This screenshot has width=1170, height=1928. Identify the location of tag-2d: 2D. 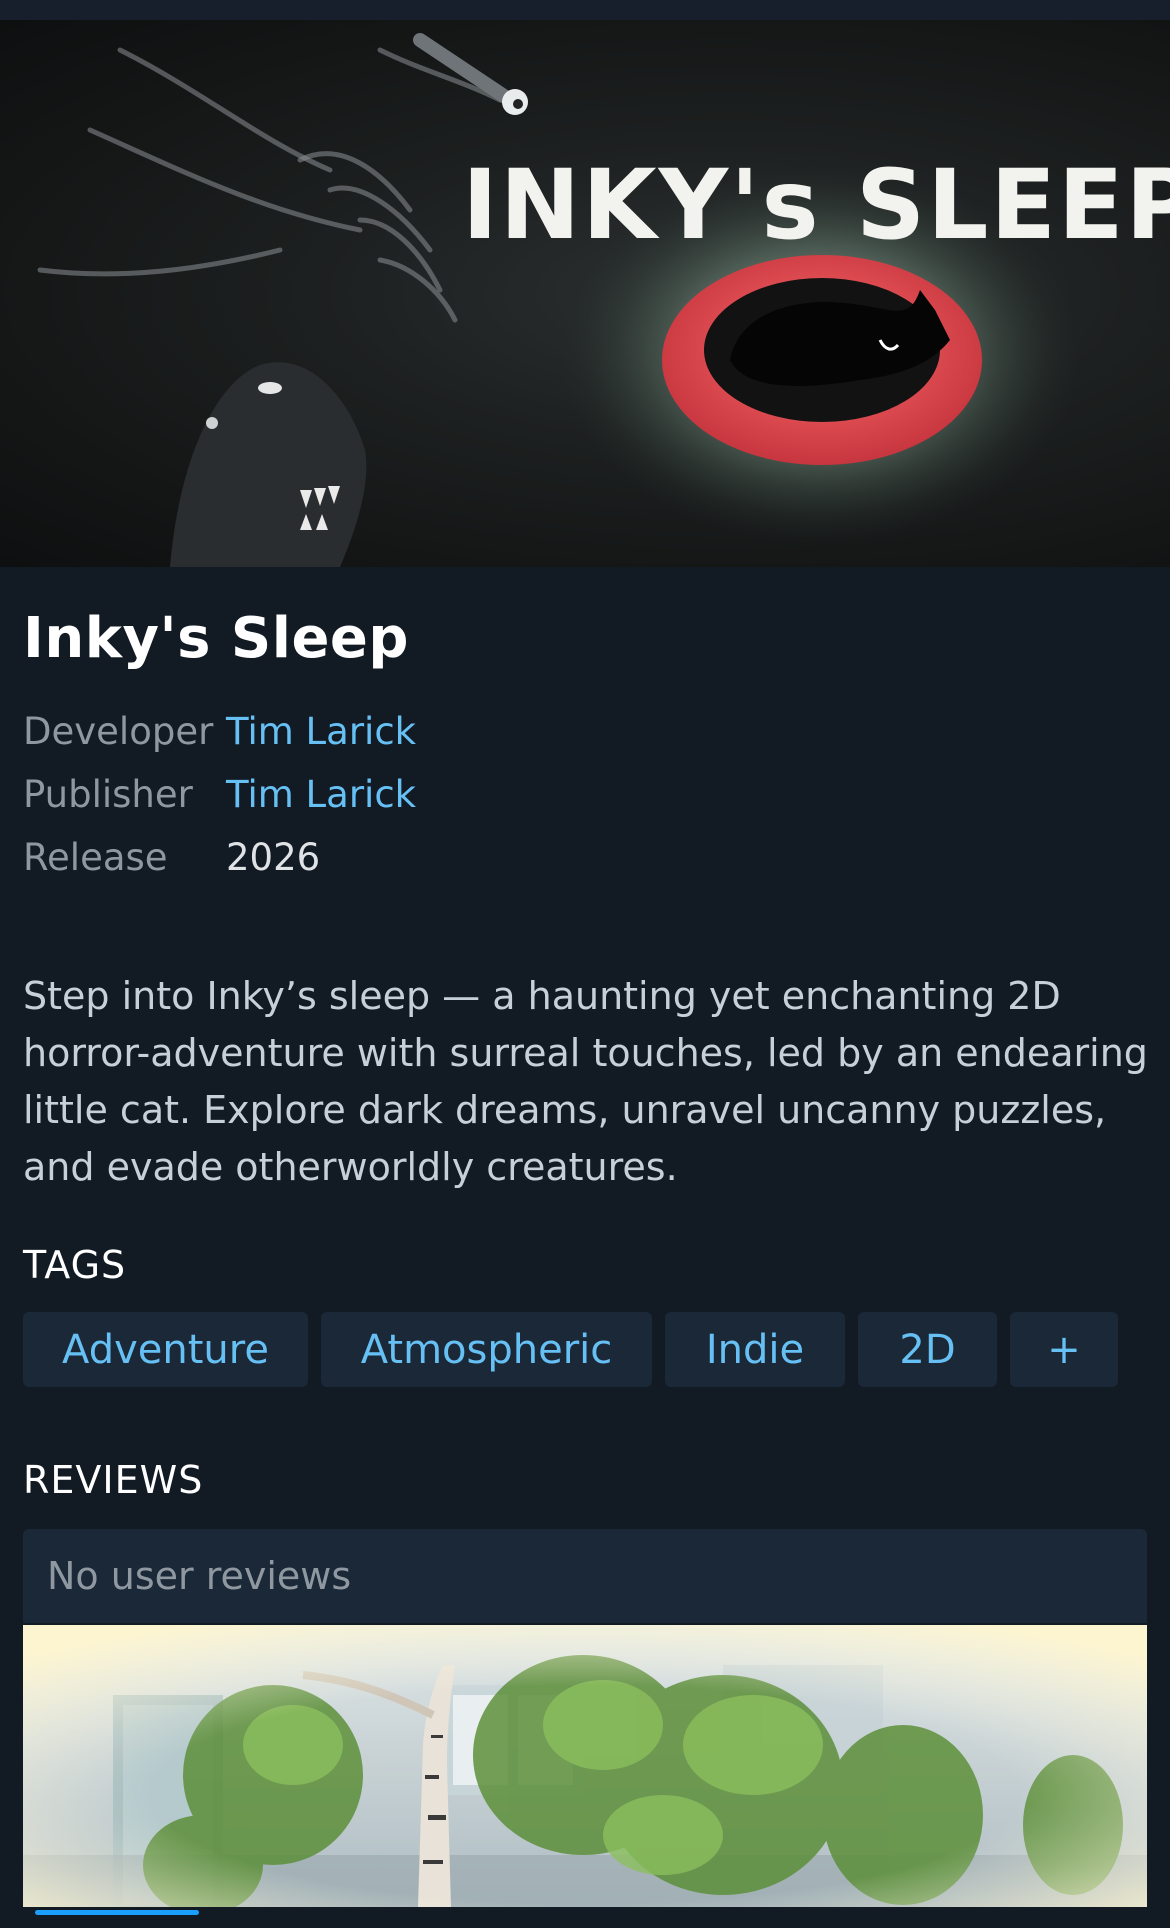
(927, 1349).